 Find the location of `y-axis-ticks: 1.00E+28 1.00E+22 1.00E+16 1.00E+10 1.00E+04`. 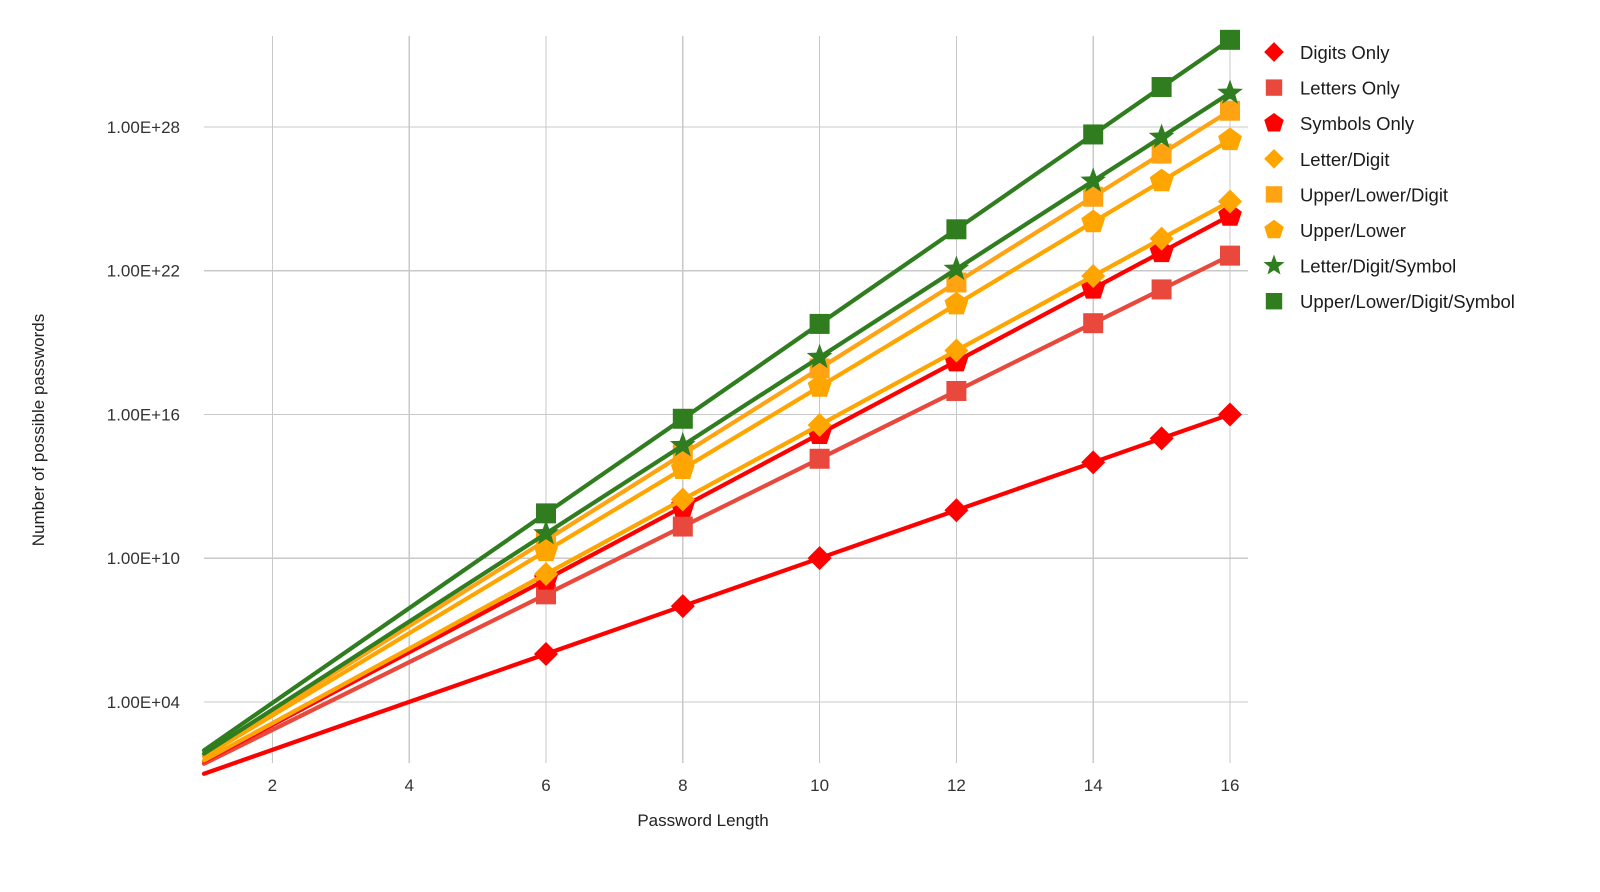

y-axis-ticks: 1.00E+28 1.00E+22 1.00E+16 1.00E+10 1.00E+04 is located at coordinates (143, 415).